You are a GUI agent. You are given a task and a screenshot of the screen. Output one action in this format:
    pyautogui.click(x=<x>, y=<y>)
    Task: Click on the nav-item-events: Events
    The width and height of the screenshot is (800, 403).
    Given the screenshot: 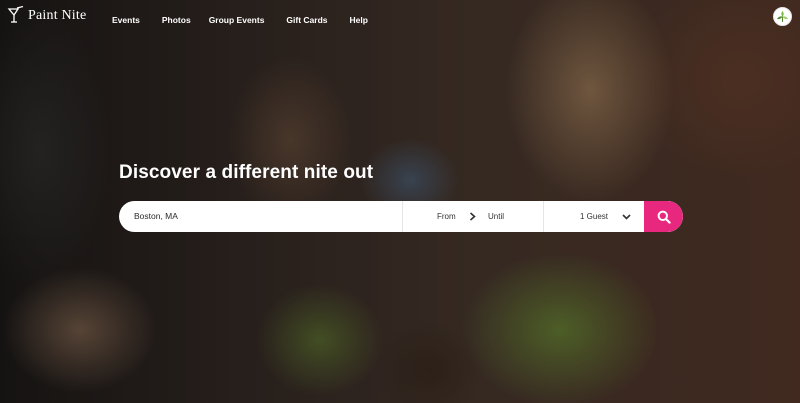 What is the action you would take?
    pyautogui.click(x=126, y=20)
    